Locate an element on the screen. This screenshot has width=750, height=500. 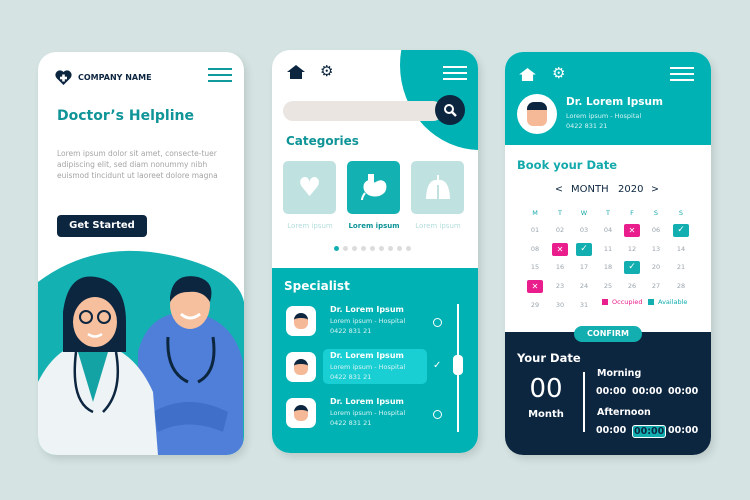
search-button is located at coordinates (450, 110).